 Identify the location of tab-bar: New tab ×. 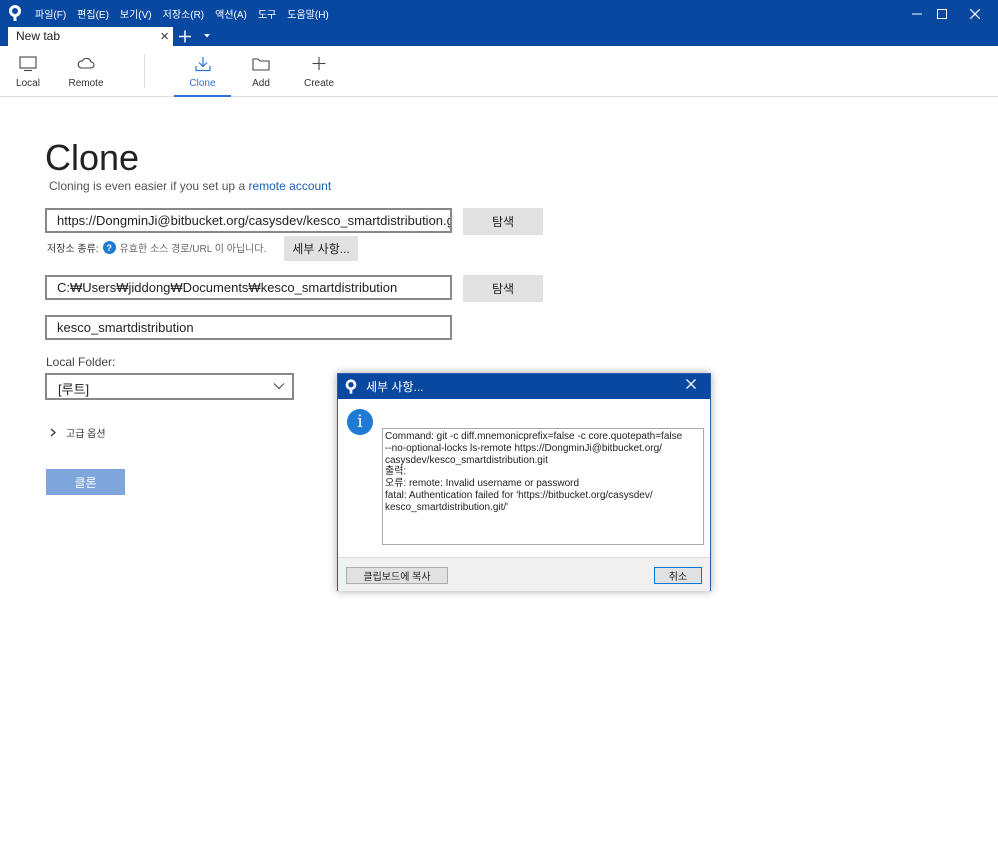
(499, 36).